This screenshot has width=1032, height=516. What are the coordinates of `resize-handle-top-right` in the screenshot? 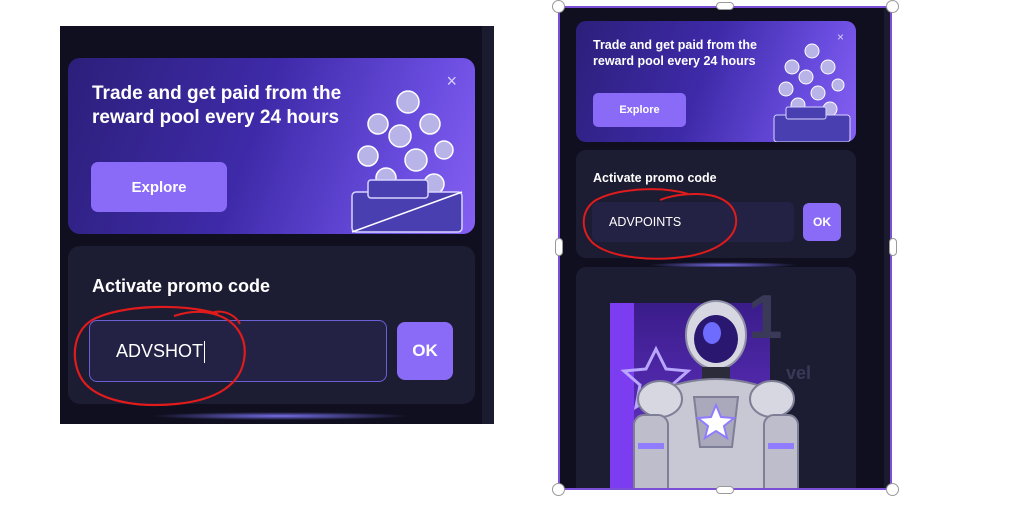 It's located at (892, 6).